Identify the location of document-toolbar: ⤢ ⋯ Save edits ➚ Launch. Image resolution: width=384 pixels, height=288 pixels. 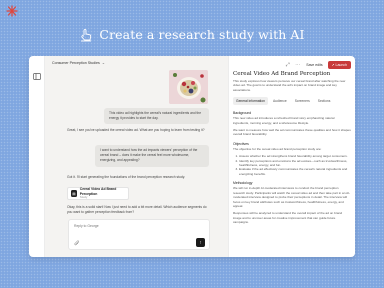
(317, 65).